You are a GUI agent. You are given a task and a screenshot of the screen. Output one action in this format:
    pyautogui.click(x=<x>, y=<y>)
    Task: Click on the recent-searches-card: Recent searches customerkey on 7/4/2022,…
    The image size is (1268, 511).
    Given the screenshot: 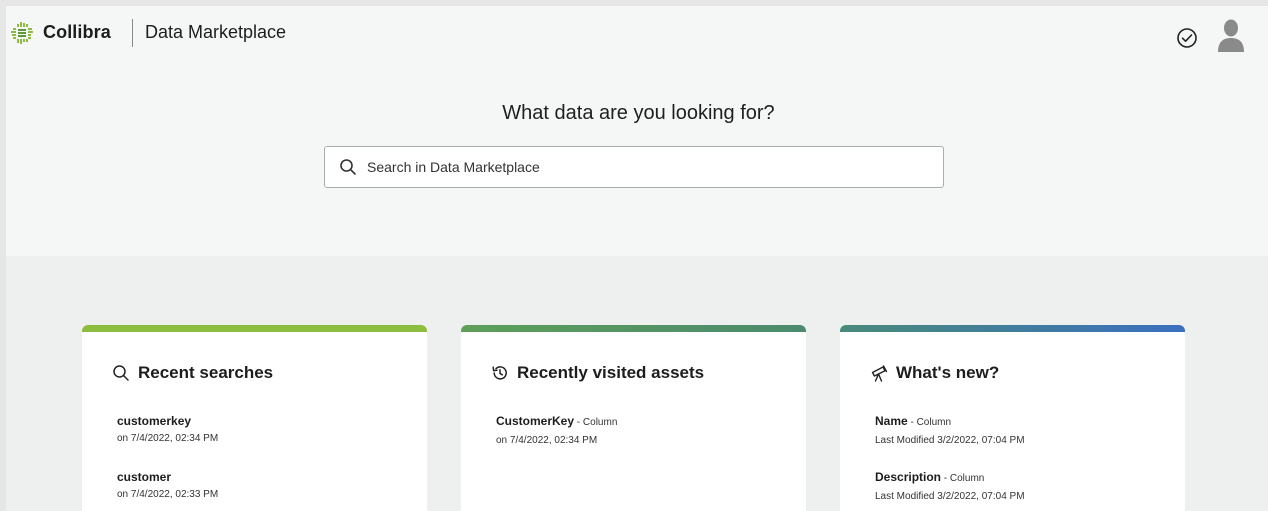 What is the action you would take?
    pyautogui.click(x=254, y=418)
    